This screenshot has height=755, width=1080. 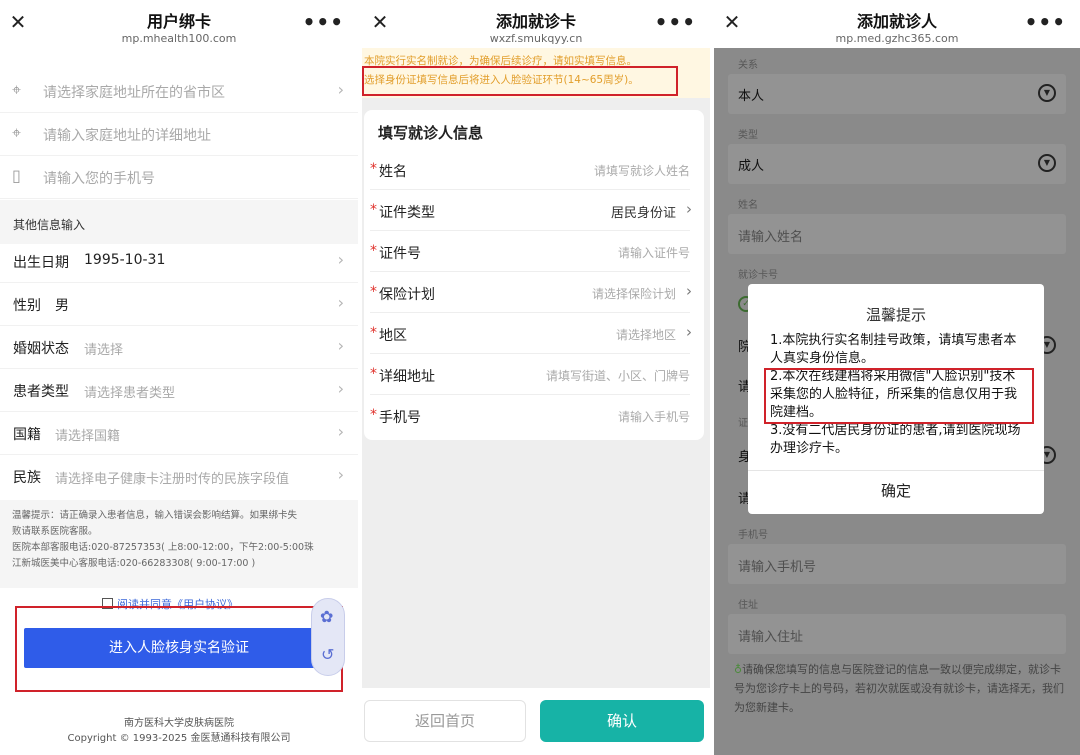 What do you see at coordinates (27, 435) in the screenshot?
I see `nationality-label: 国籍` at bounding box center [27, 435].